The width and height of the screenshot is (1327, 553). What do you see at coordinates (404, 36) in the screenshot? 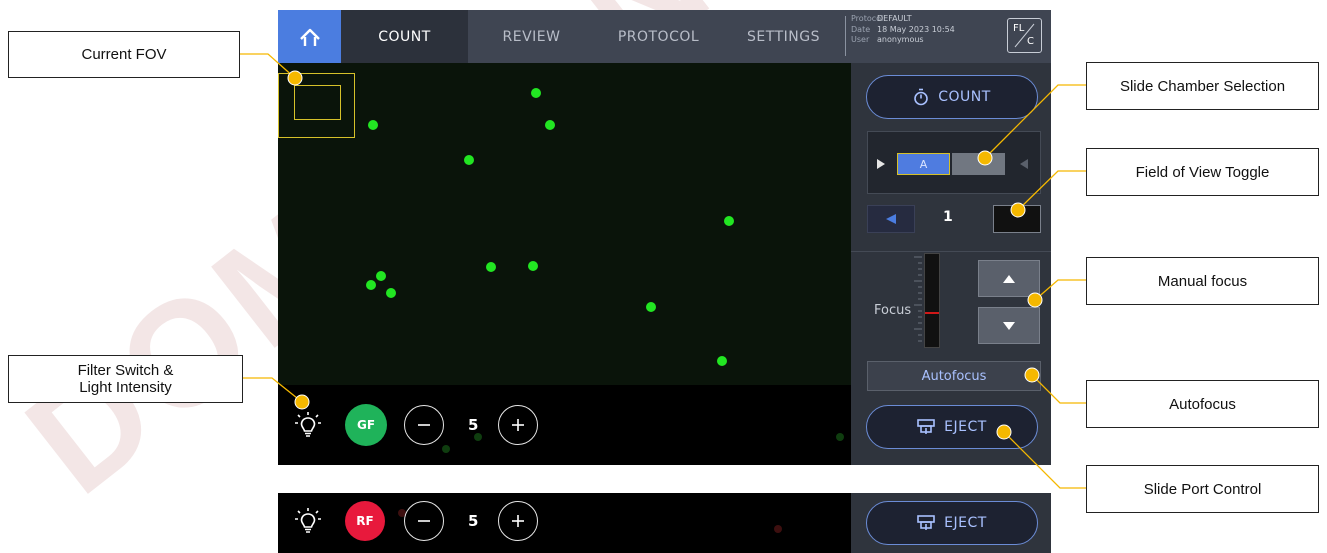
I see `tab-count: COUNT` at bounding box center [404, 36].